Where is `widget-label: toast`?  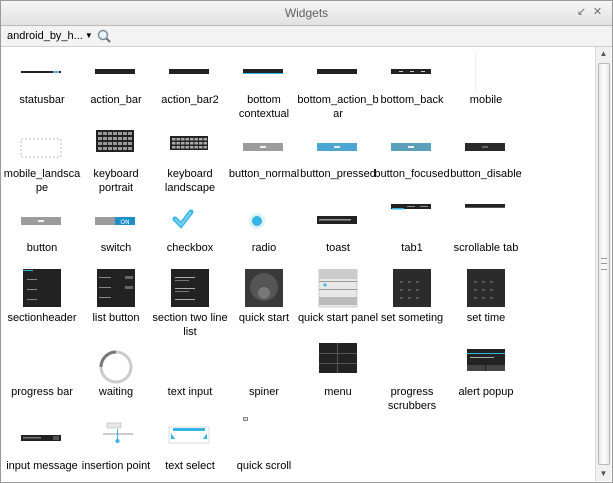
widget-label: toast is located at coordinates (338, 248).